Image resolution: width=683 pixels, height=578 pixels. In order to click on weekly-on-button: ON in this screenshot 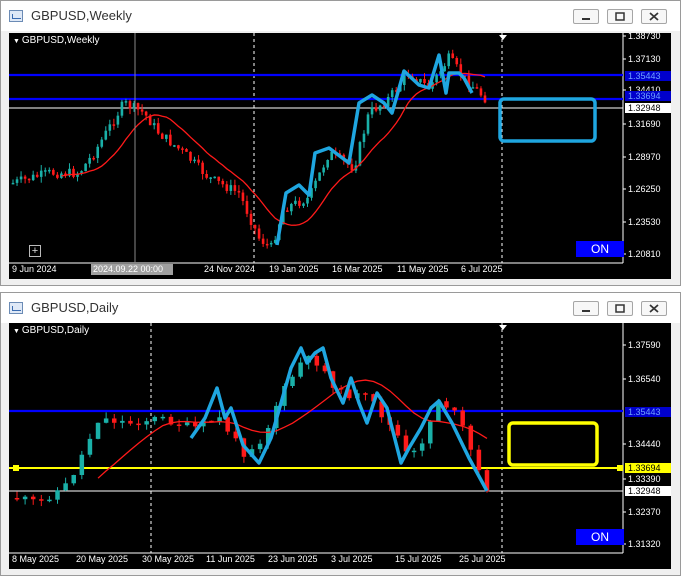, I will do `click(600, 249)`.